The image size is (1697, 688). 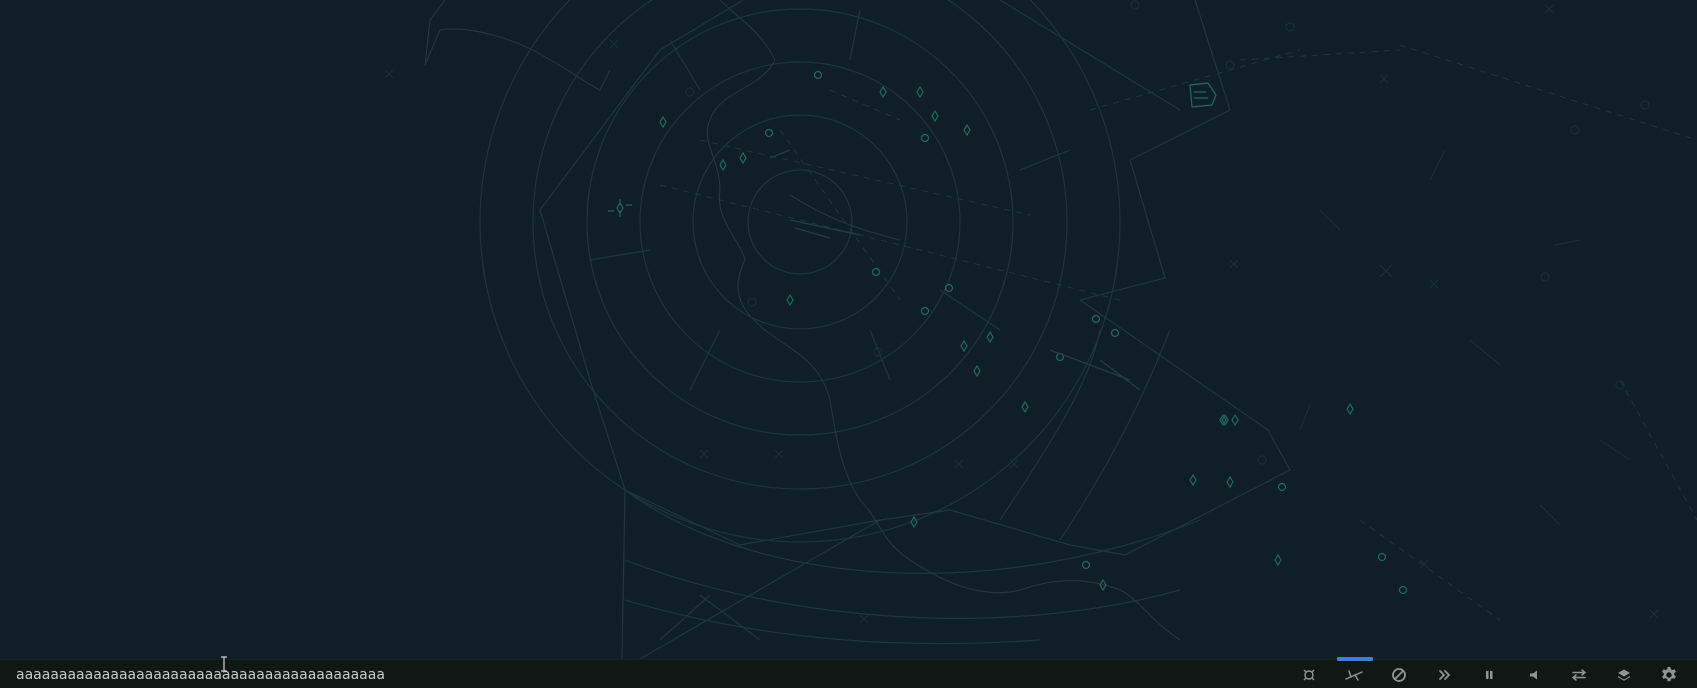 I want to click on pause-icon, so click(x=1488, y=674).